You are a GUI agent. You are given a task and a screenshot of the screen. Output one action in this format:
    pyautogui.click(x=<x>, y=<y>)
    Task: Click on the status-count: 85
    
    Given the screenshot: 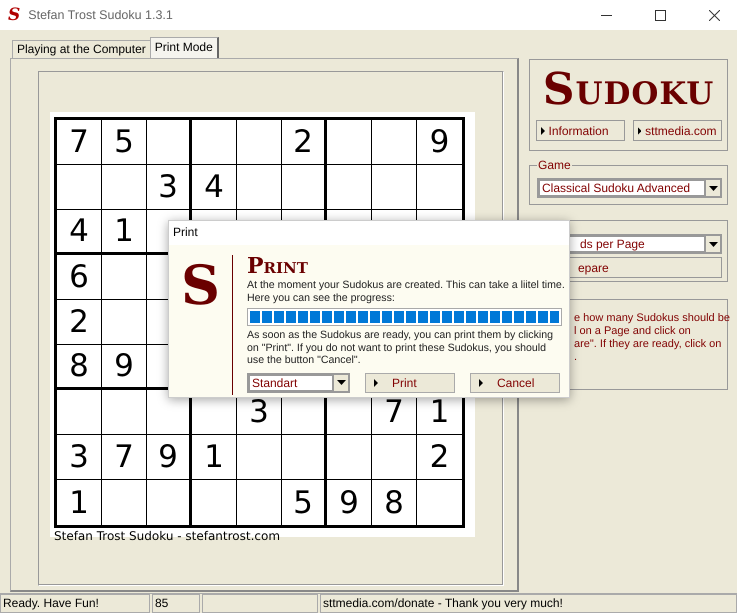 What is the action you would take?
    pyautogui.click(x=176, y=603)
    